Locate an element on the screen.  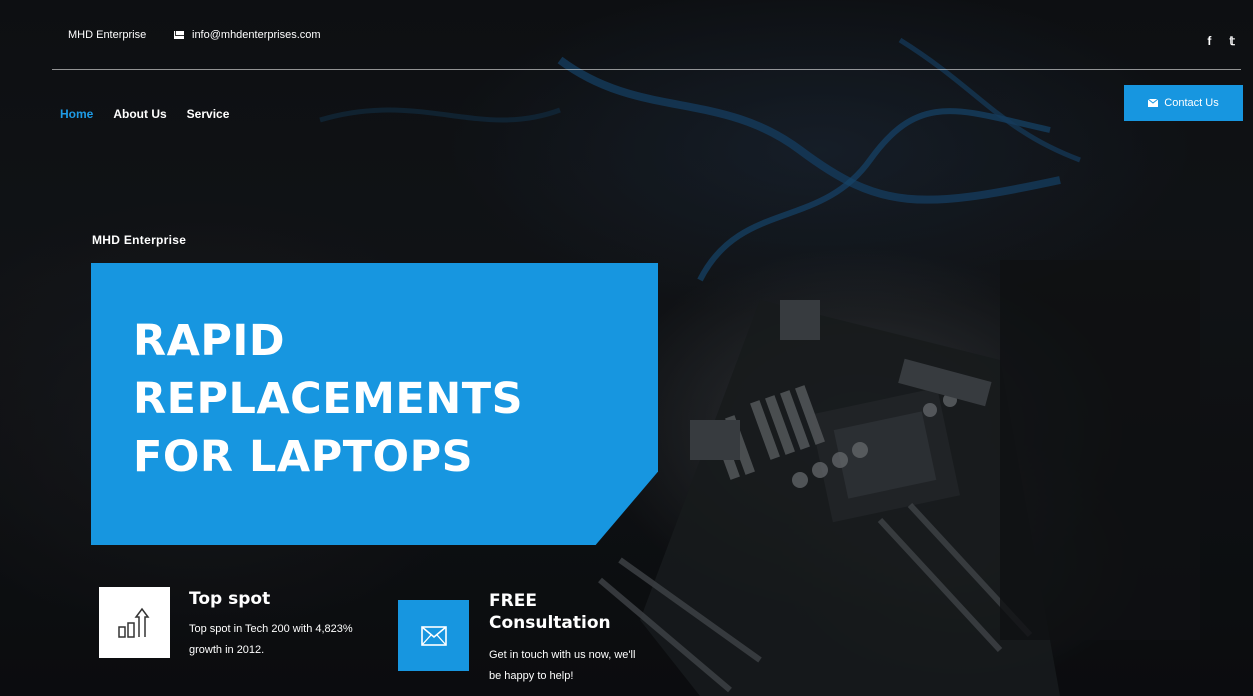
growth-chart-icon is located at coordinates (133, 622).